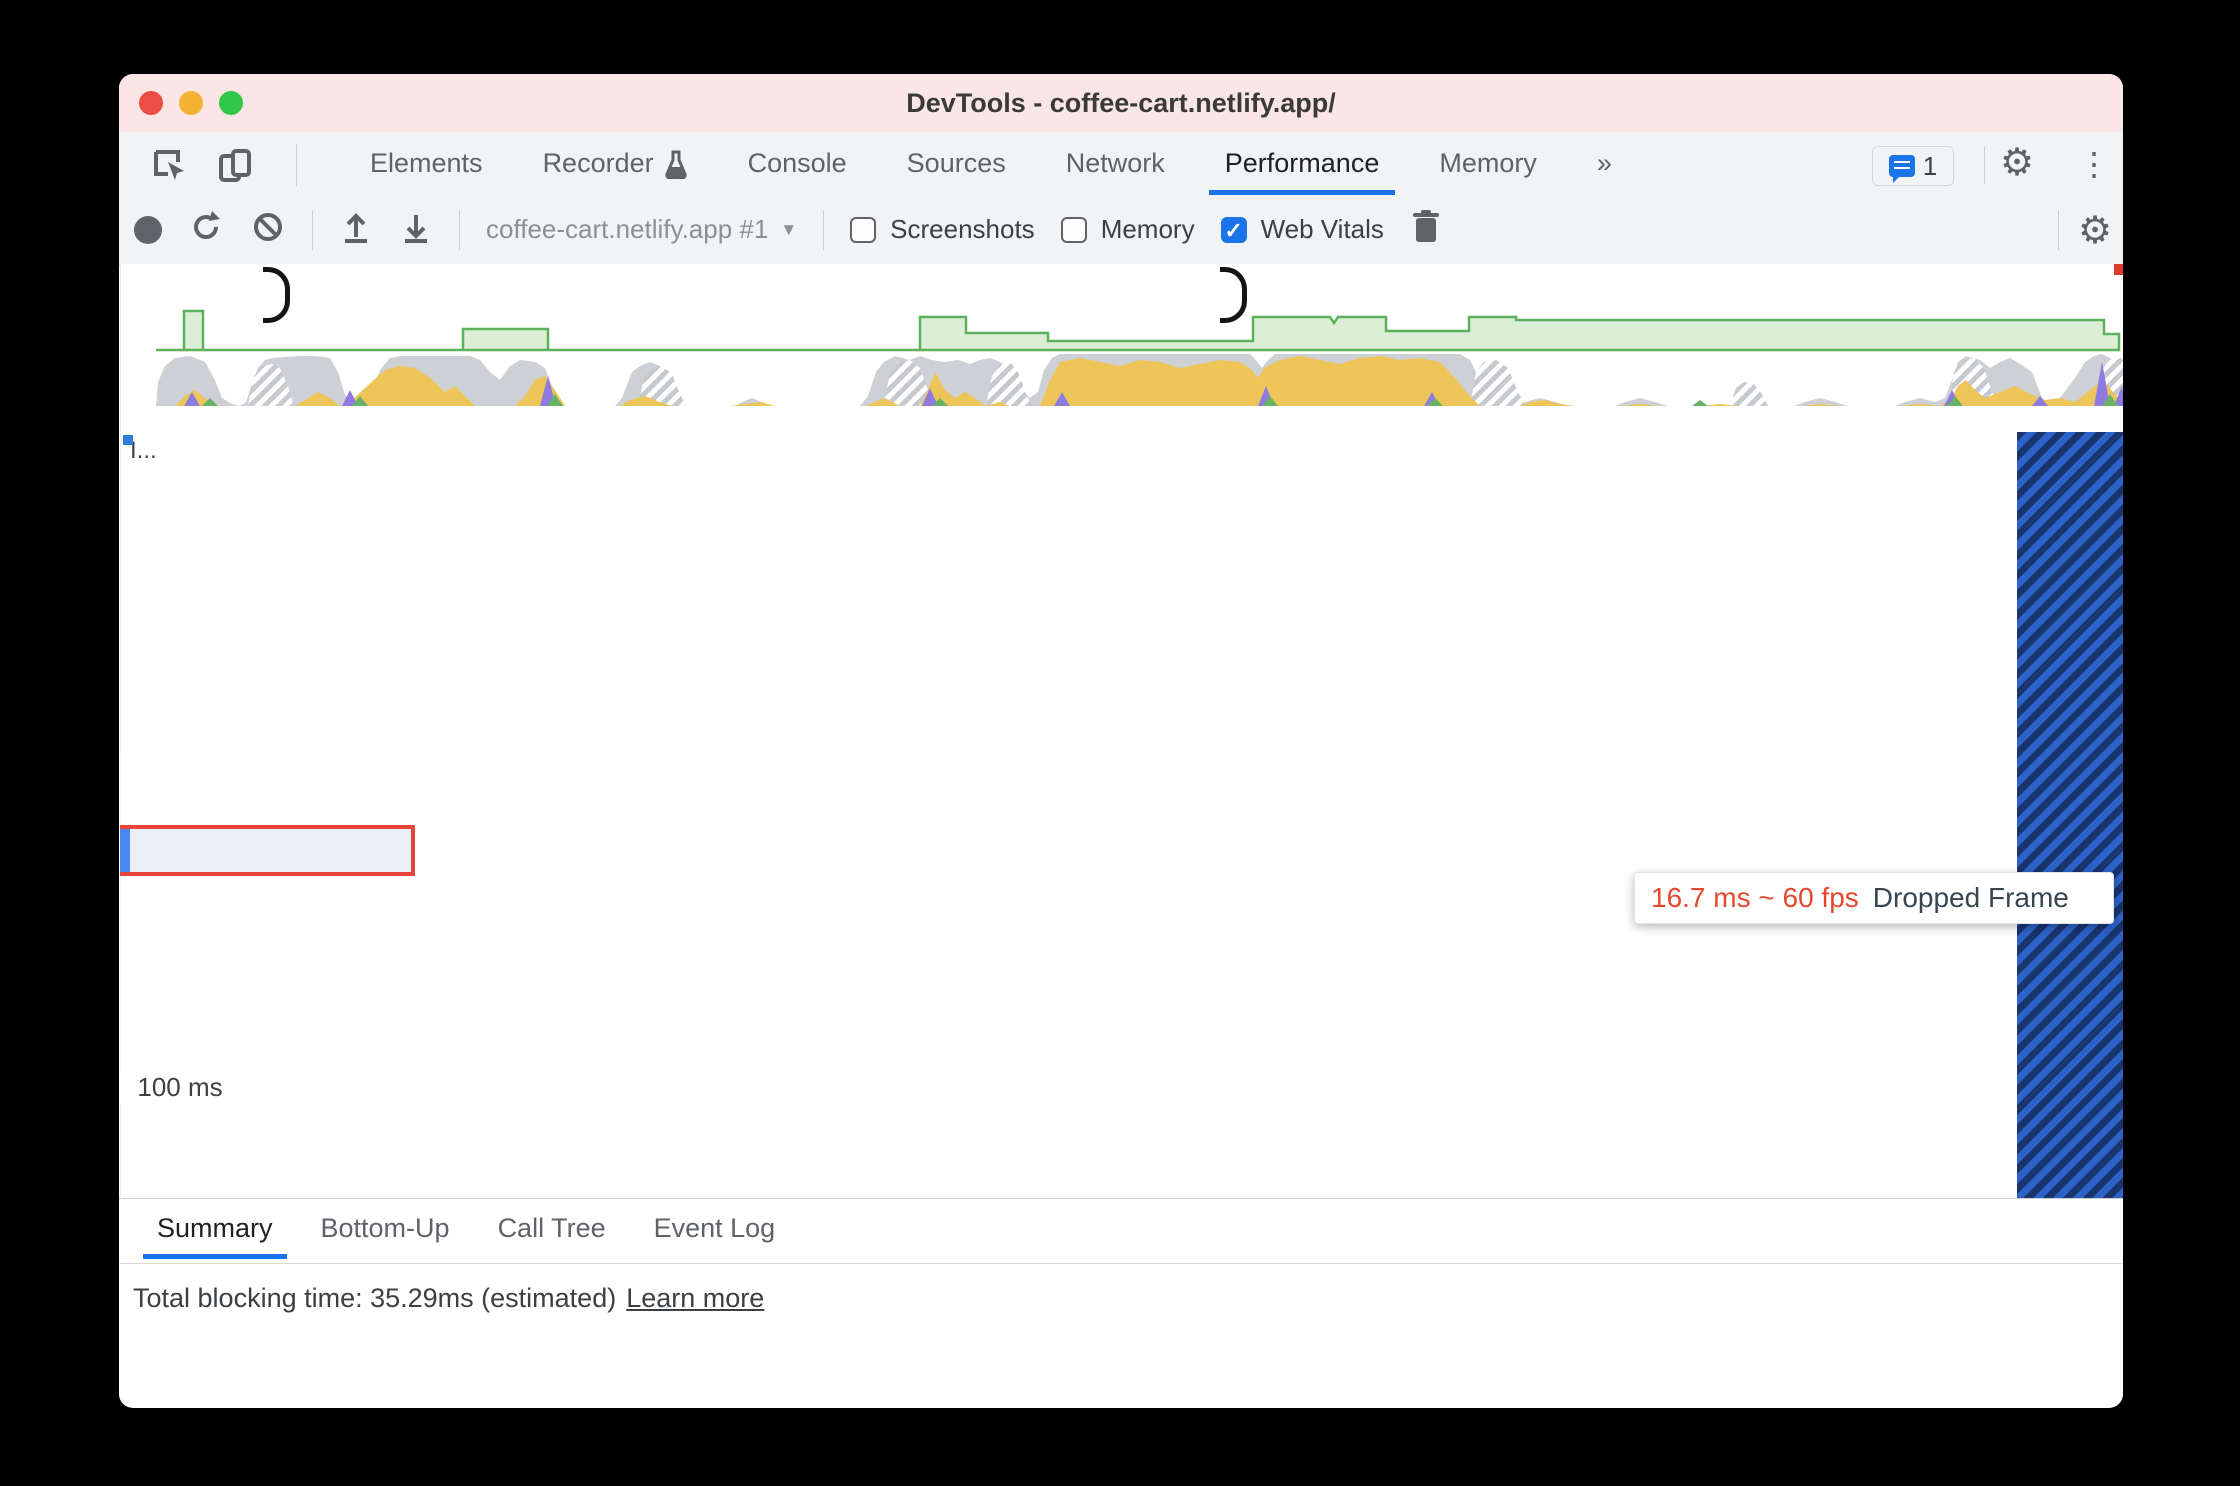  I want to click on load-profile-icon, so click(356, 229).